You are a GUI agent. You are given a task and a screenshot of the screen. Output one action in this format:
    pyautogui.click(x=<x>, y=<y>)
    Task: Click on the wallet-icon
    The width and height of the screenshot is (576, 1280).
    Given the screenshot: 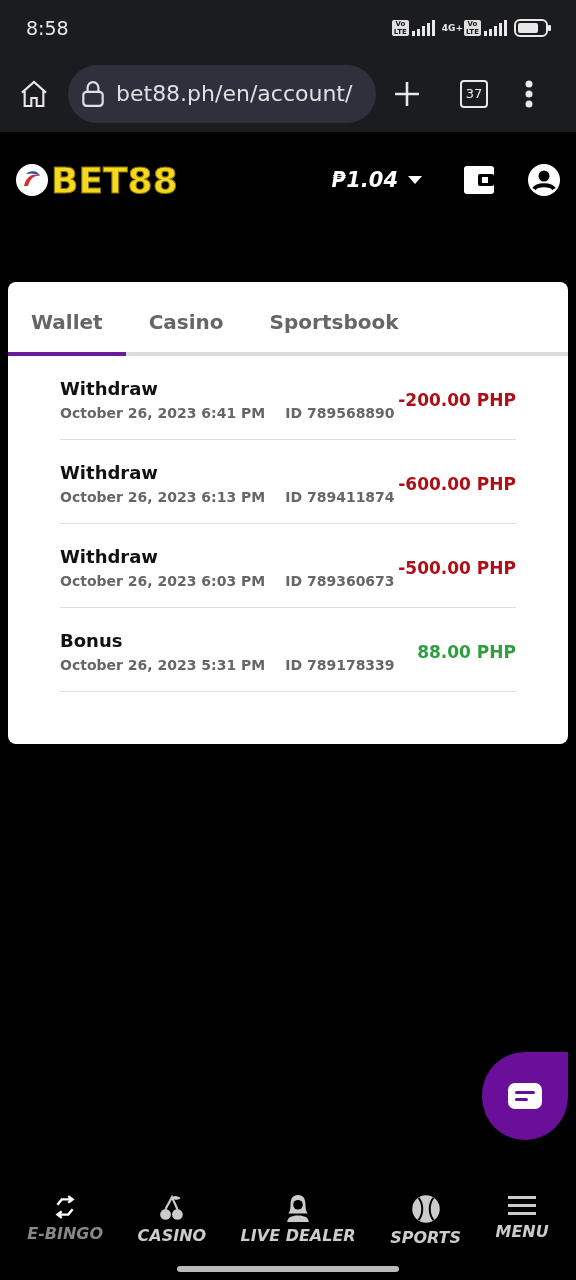 What is the action you would take?
    pyautogui.click(x=479, y=180)
    